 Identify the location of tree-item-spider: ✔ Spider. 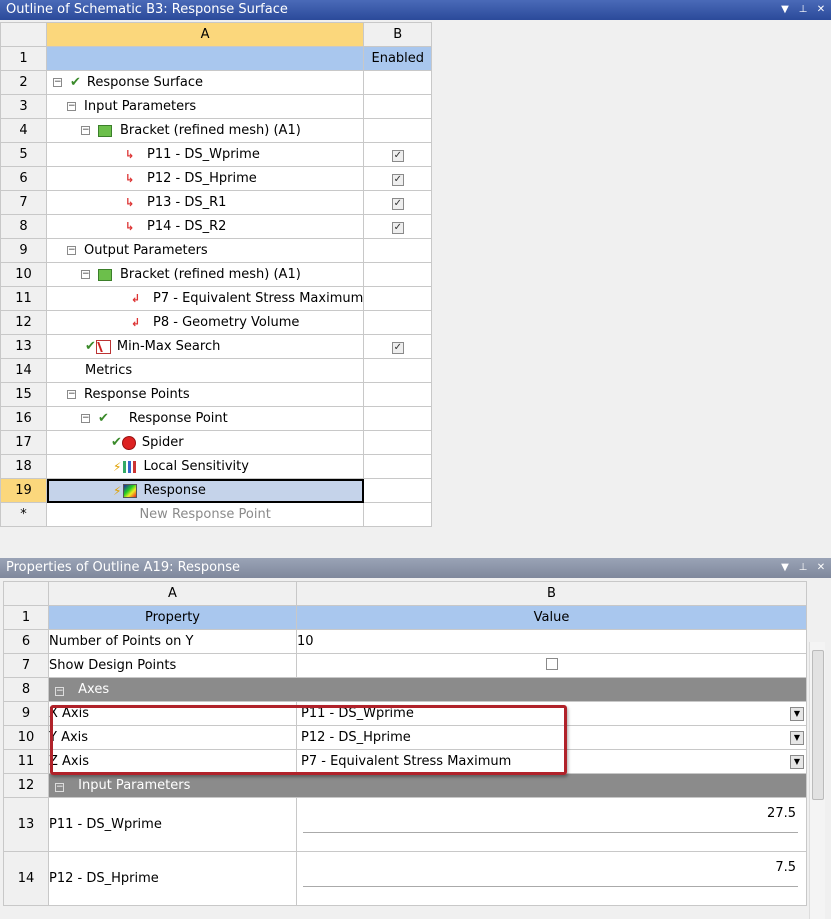
(205, 442).